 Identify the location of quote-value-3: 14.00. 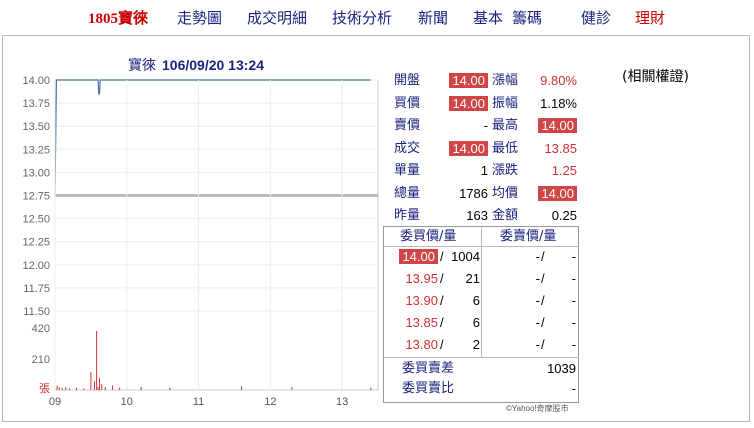
(462, 149).